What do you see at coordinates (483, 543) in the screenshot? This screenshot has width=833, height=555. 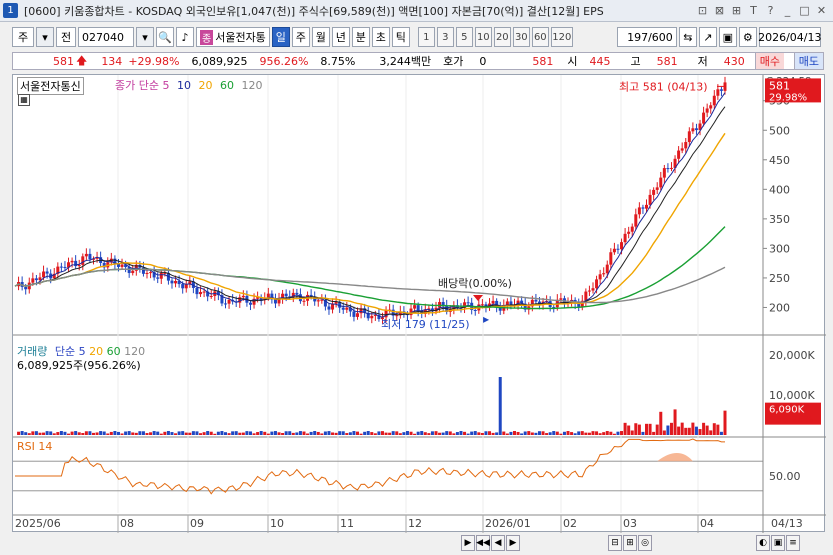 I see `scroll-prev-button: ◀◀` at bounding box center [483, 543].